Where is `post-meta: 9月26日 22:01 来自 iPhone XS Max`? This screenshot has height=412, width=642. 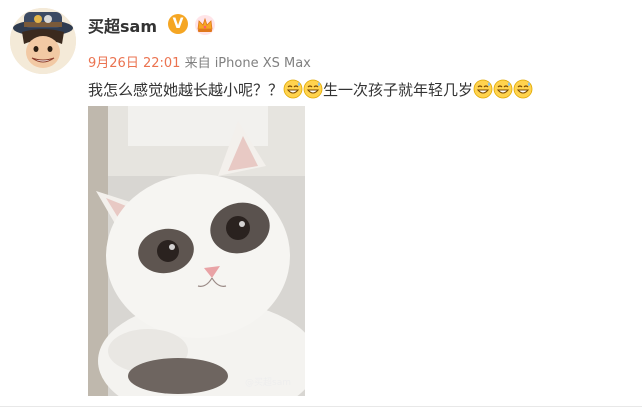 post-meta: 9月26日 22:01 来自 iPhone XS Max is located at coordinates (199, 61).